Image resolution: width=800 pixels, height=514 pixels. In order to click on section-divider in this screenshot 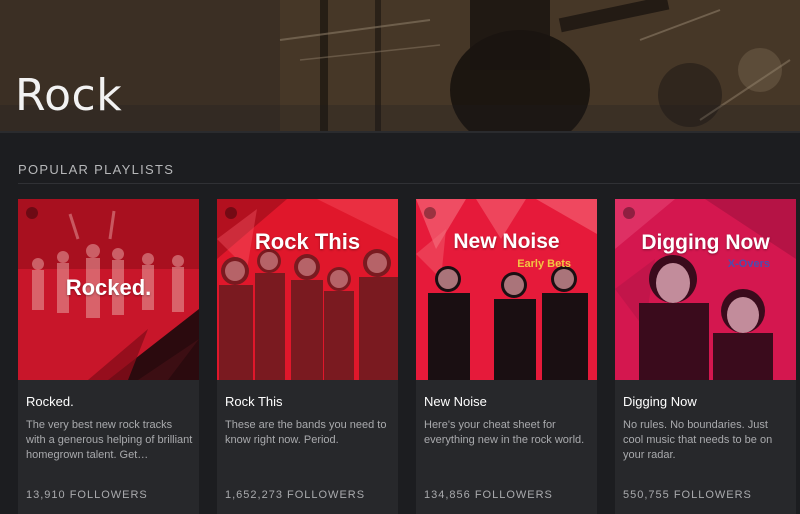, I will do `click(409, 183)`.